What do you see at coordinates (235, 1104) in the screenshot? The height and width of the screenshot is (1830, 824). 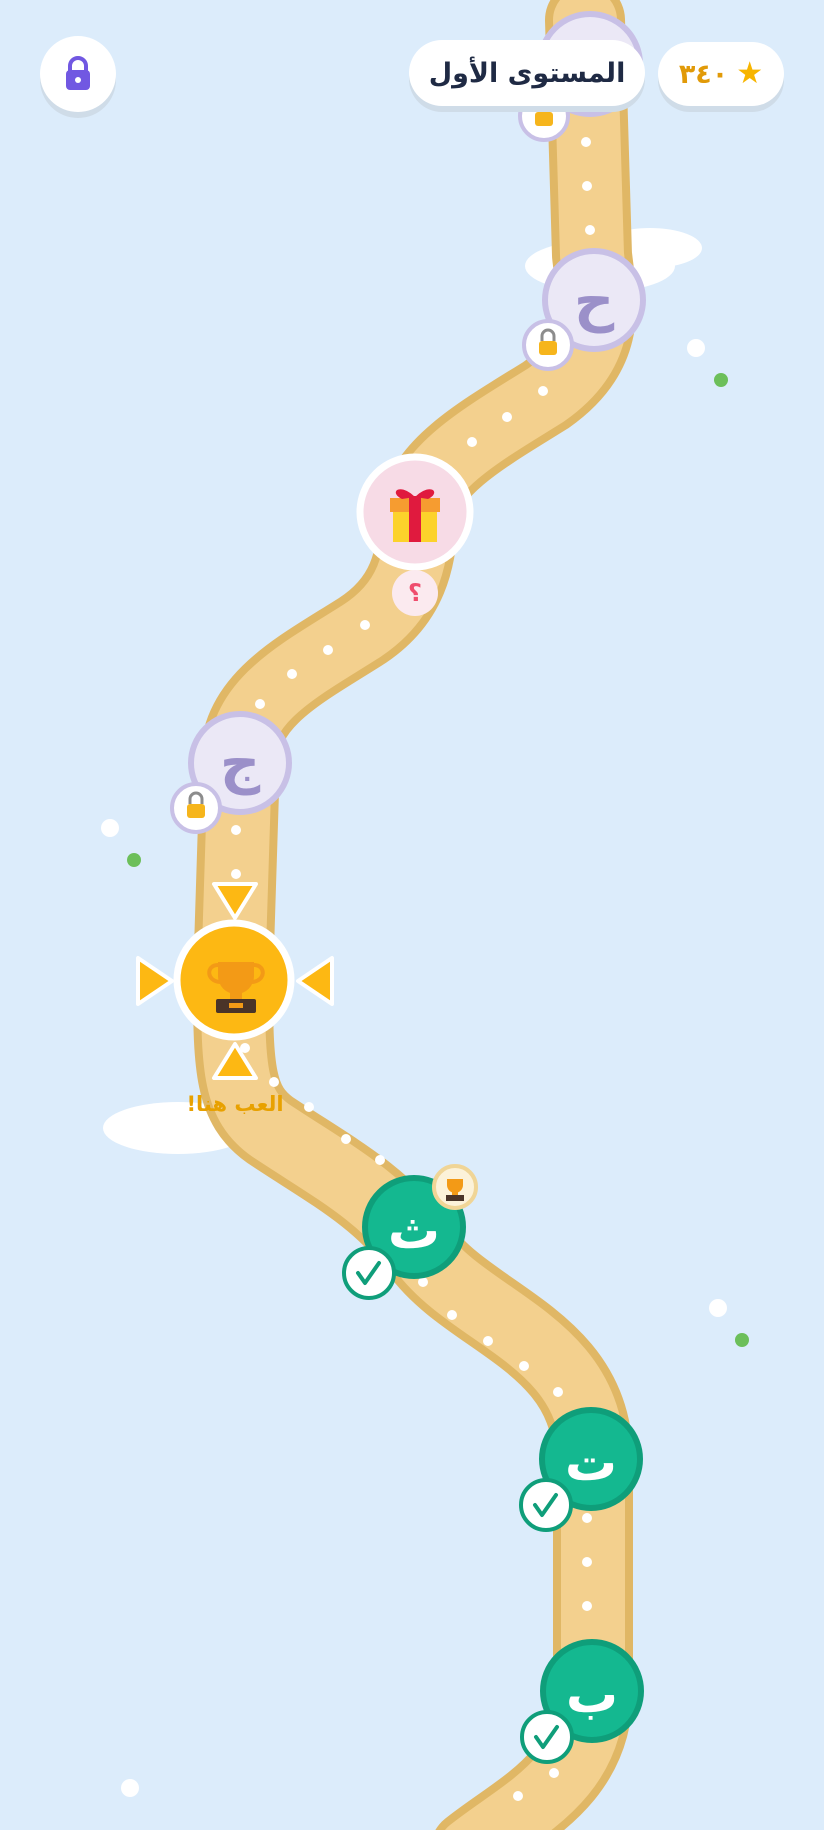 I see `play-here-label: العب هنا!` at bounding box center [235, 1104].